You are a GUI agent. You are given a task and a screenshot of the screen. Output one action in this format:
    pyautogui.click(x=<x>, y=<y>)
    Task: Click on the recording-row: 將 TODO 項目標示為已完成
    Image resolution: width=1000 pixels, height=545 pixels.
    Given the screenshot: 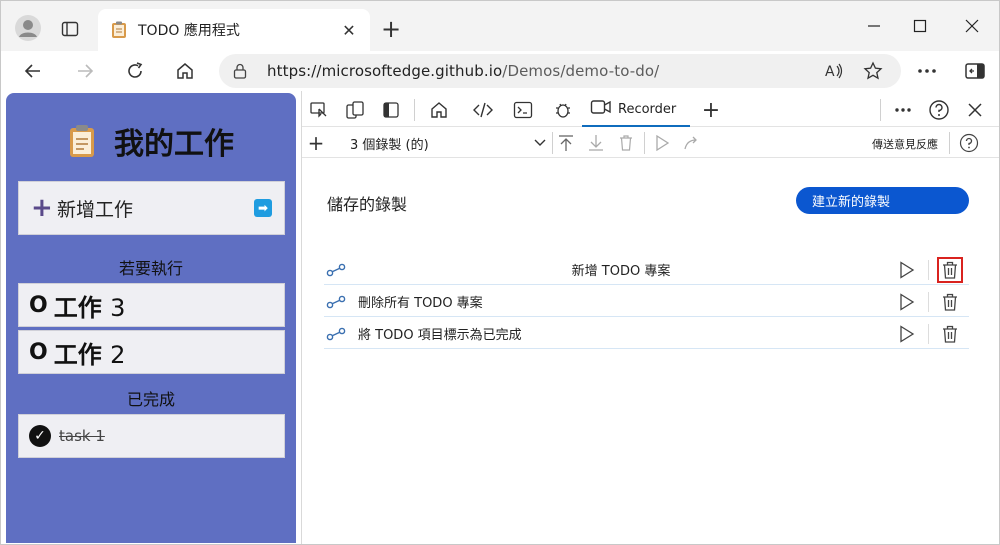 What is the action you would take?
    pyautogui.click(x=646, y=334)
    